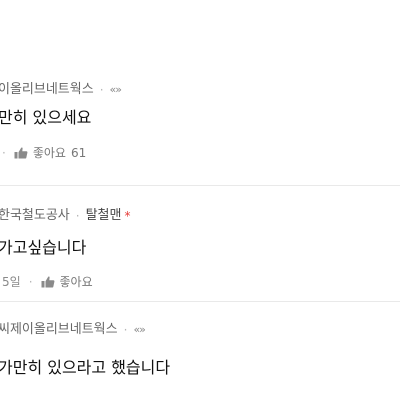 This screenshot has height=400, width=400. I want to click on comment-header: 한국철도공사 · 탈철맨 *, so click(65, 216).